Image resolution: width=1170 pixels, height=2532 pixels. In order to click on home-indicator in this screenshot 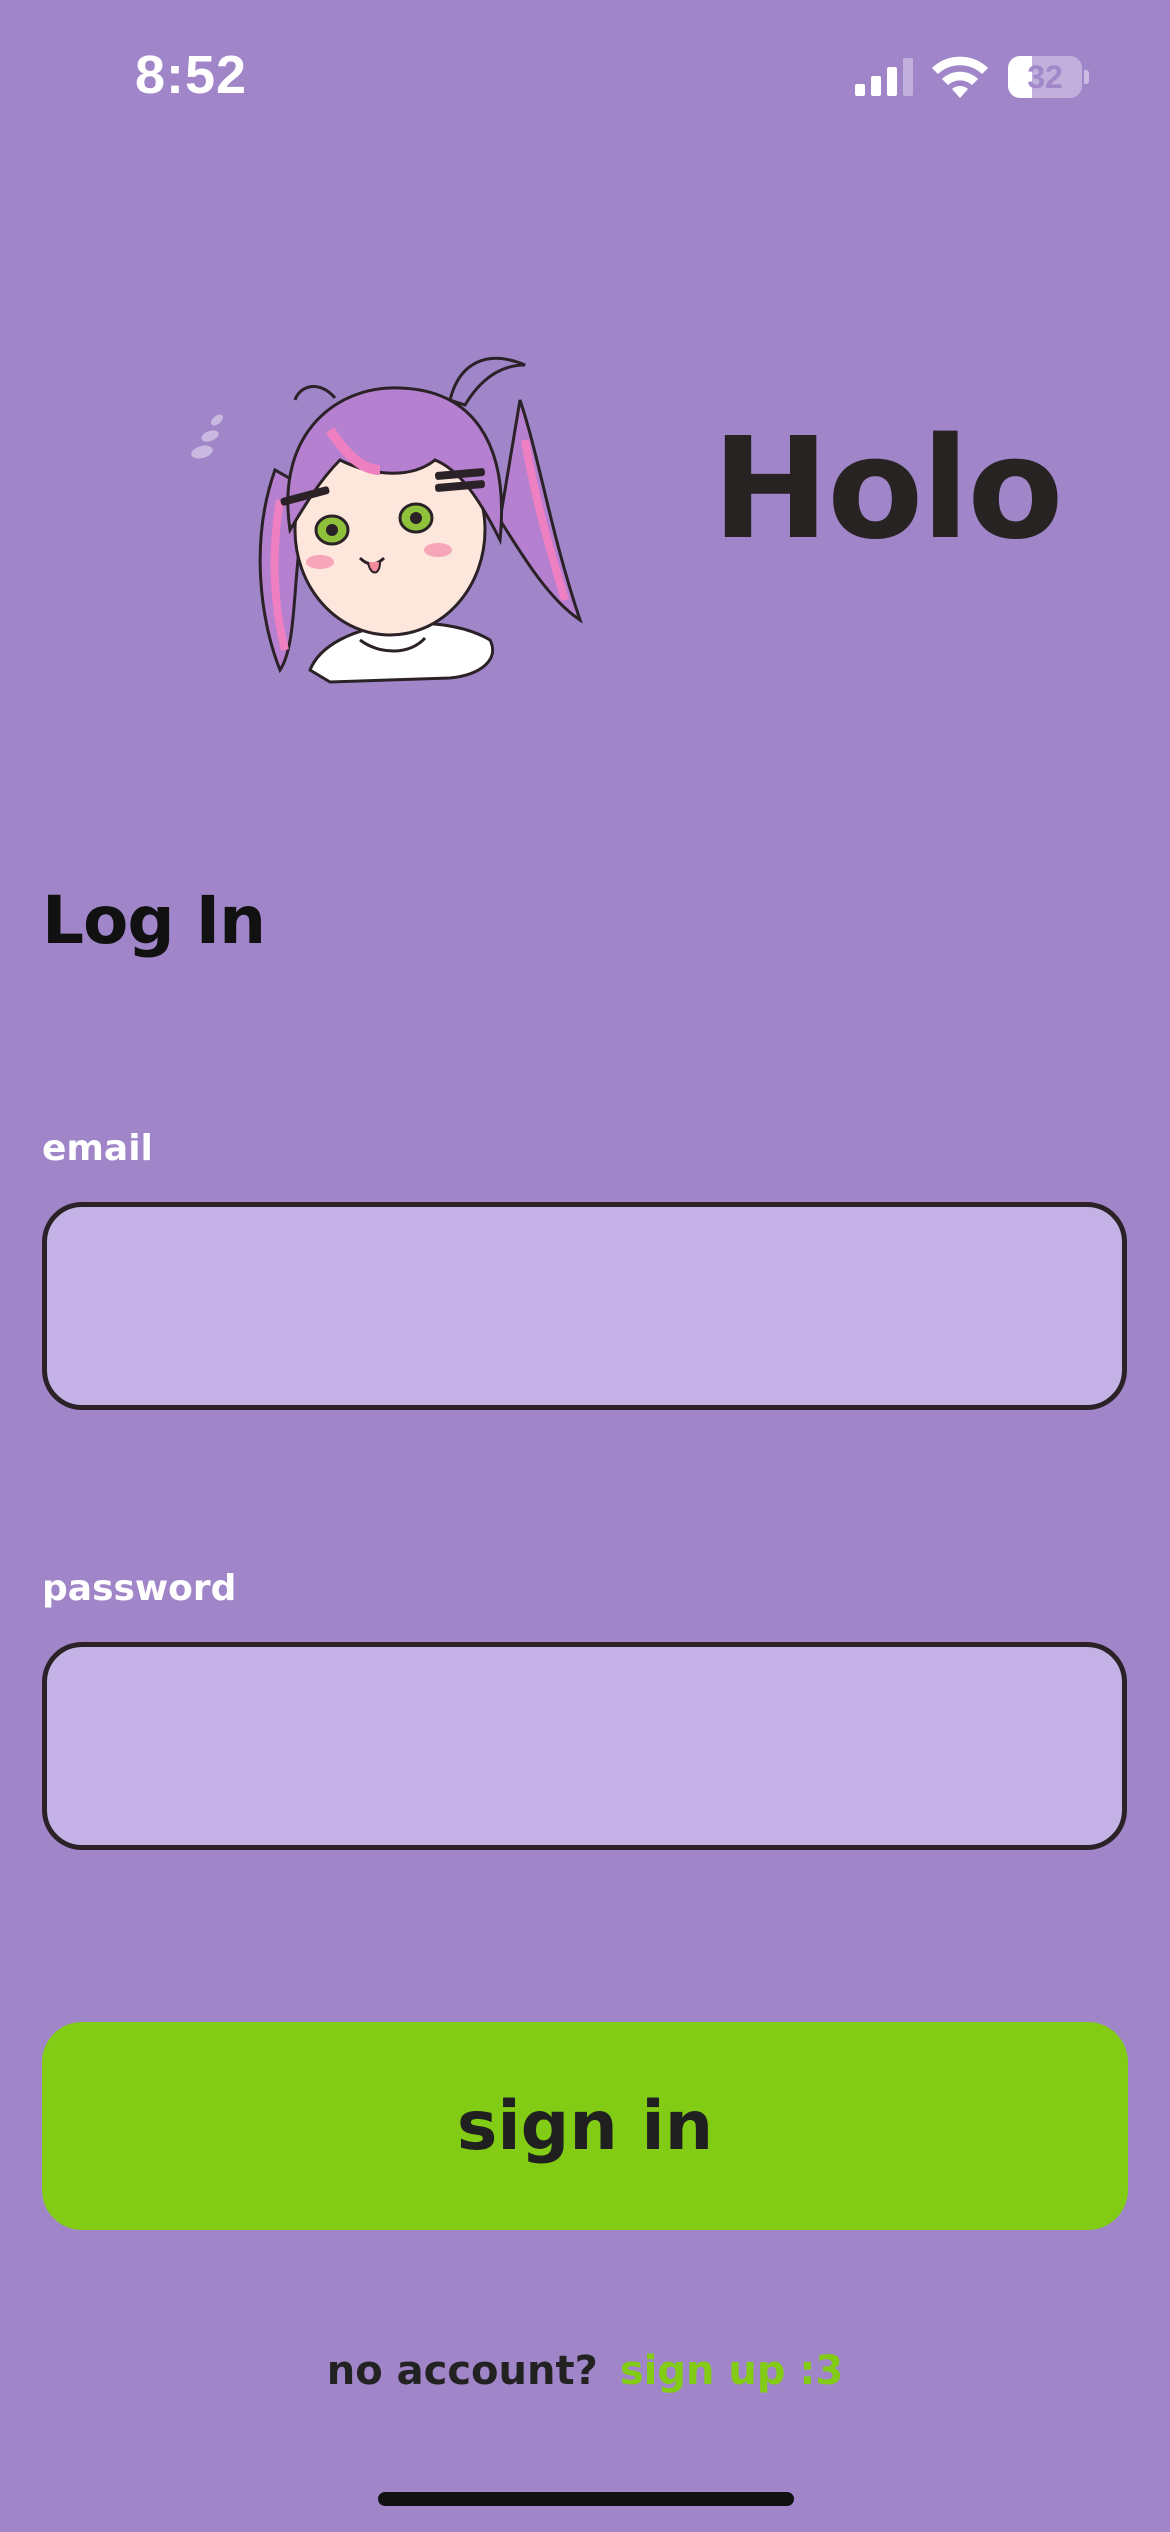, I will do `click(586, 2499)`.